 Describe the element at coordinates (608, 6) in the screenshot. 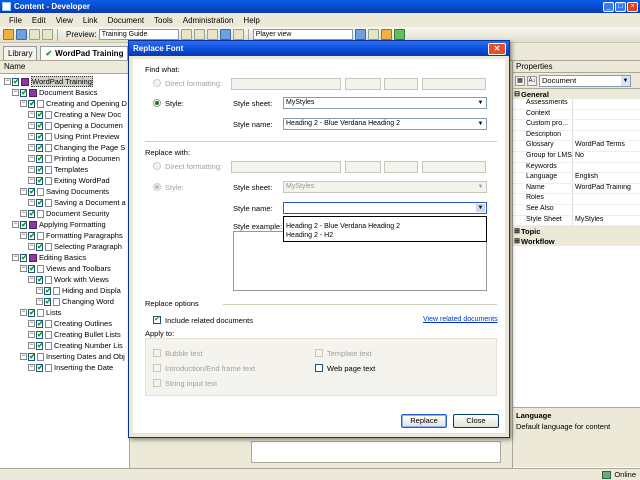

I see `minimize-button: _` at that location.